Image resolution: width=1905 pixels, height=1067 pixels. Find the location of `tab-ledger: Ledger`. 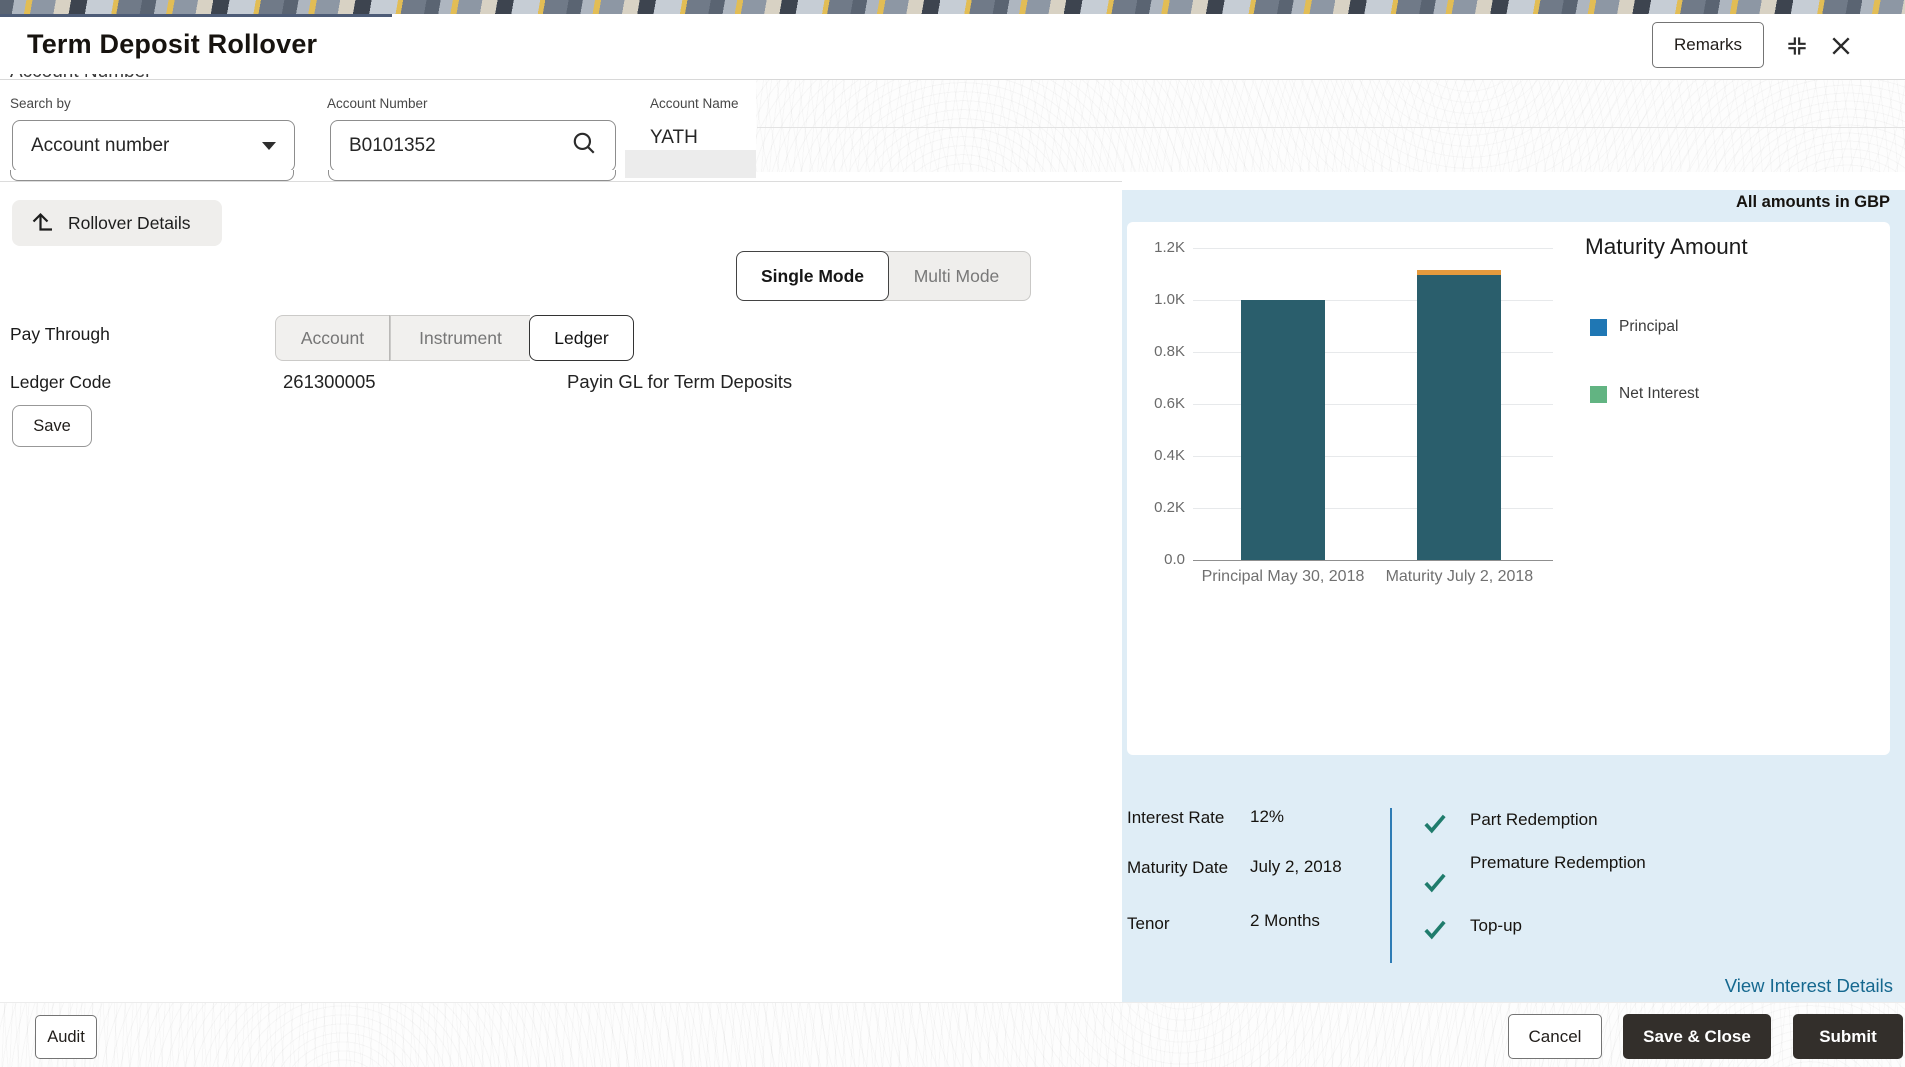

tab-ledger: Ledger is located at coordinates (581, 338).